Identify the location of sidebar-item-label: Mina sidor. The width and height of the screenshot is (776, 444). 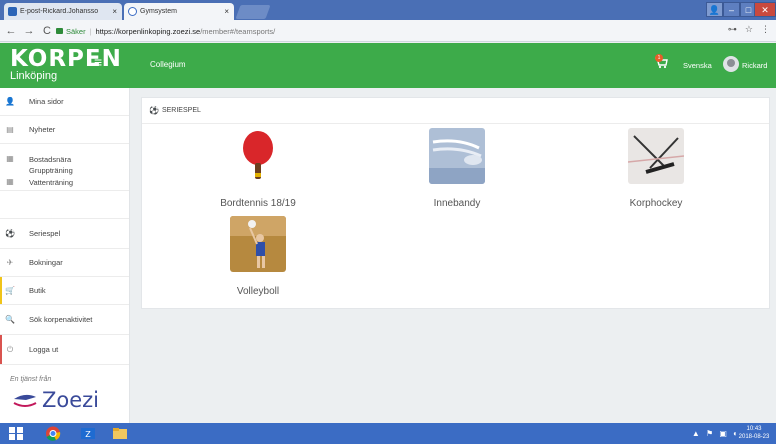
(46, 101).